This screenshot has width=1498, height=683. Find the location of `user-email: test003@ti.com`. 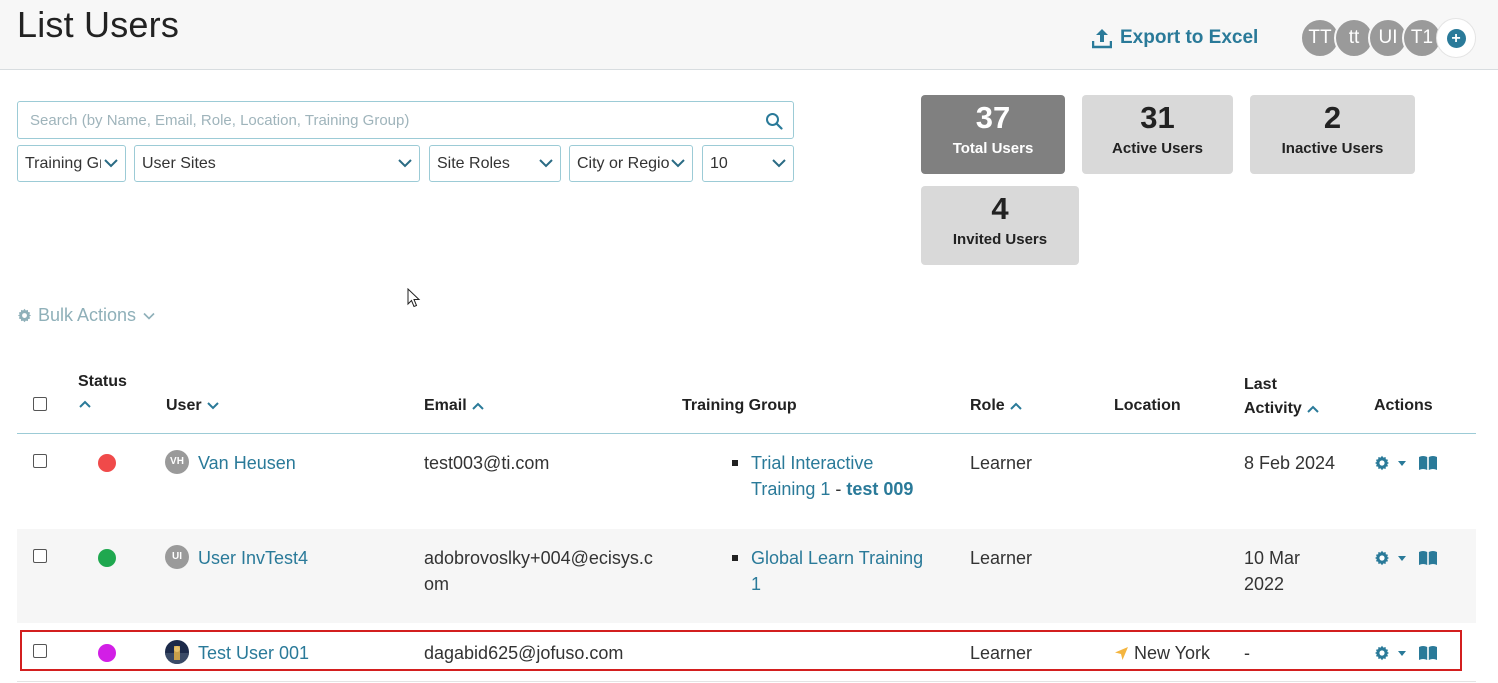

user-email: test003@ti.com is located at coordinates (487, 463).